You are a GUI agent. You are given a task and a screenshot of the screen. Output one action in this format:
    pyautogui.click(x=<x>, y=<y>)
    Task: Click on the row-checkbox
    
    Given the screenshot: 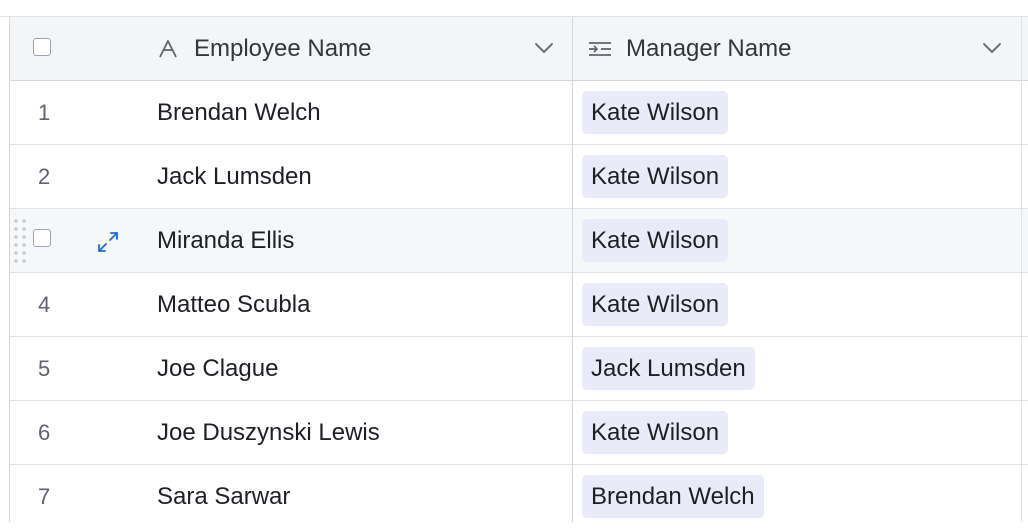 What is the action you would take?
    pyautogui.click(x=42, y=238)
    